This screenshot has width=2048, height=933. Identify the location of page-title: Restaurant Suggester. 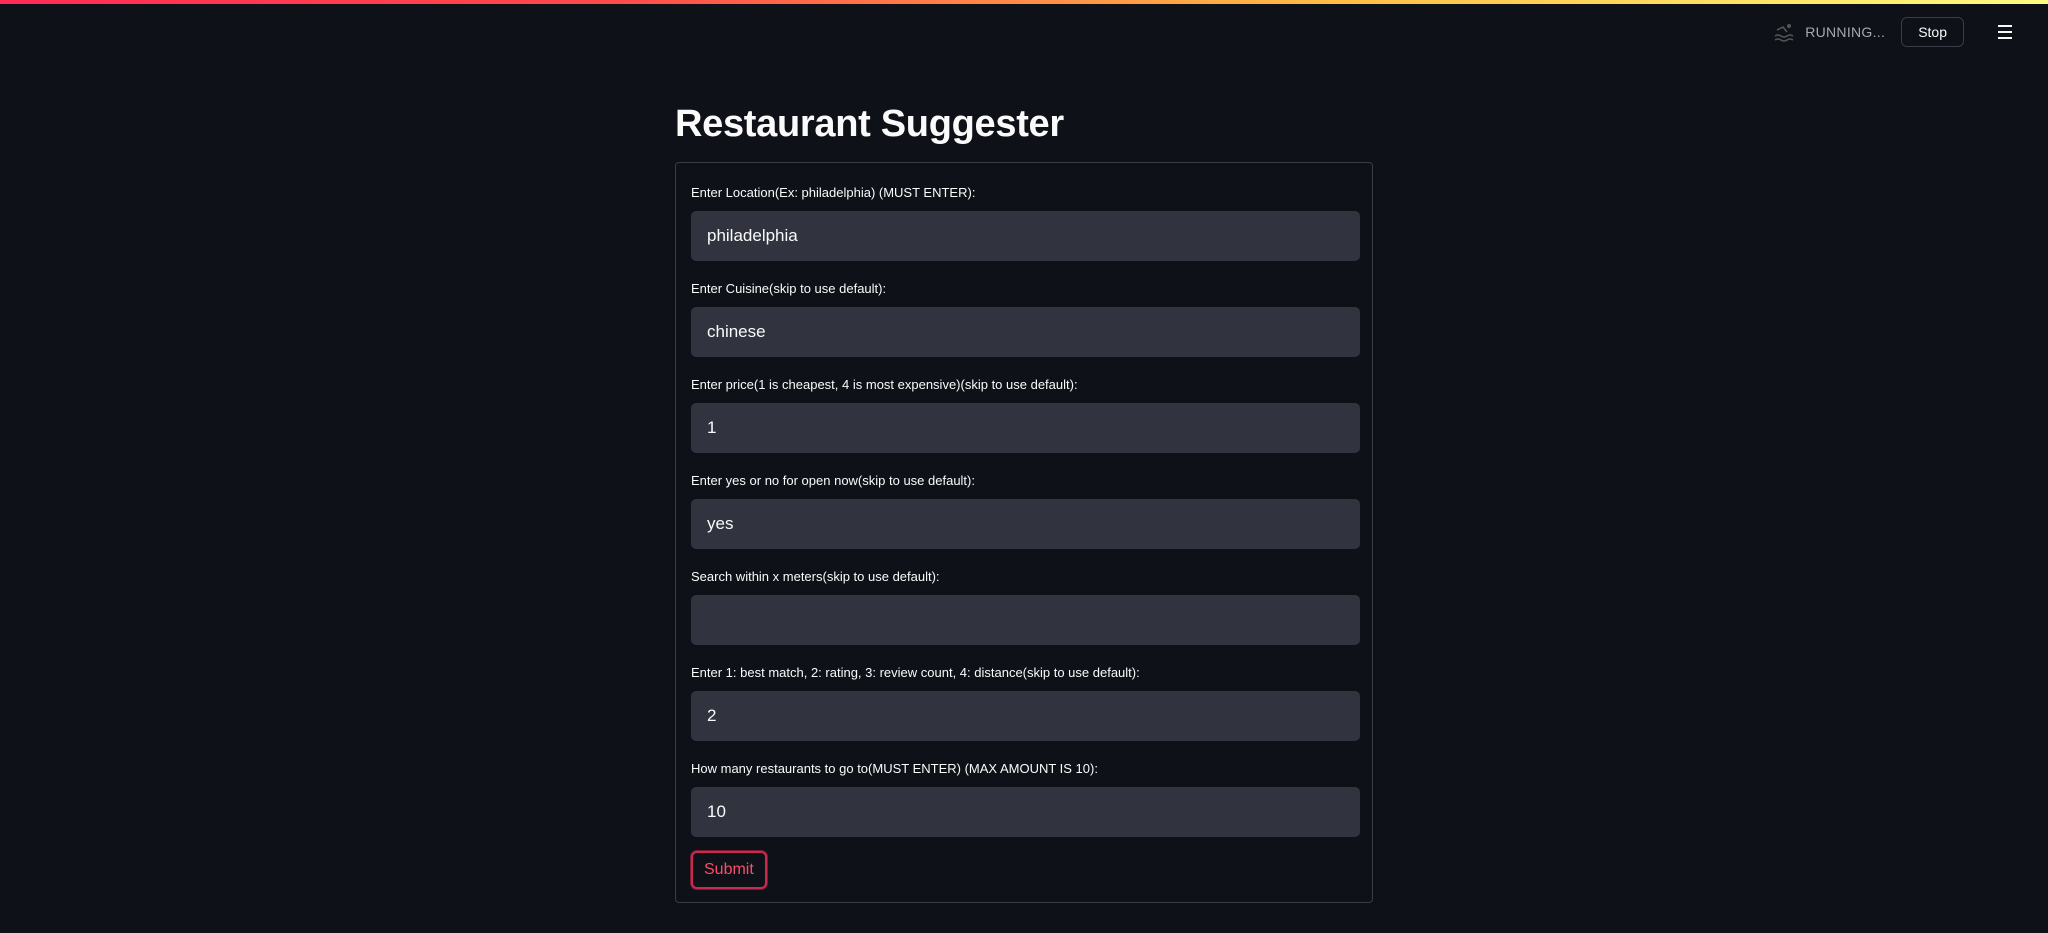
(869, 124).